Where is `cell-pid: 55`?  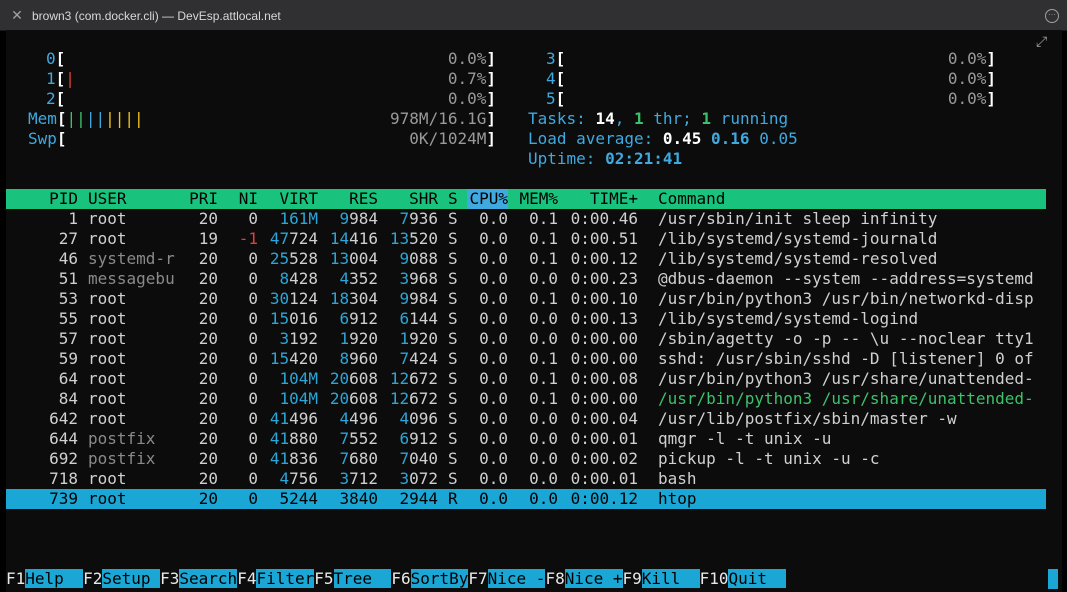
cell-pid: 55 is located at coordinates (68, 318).